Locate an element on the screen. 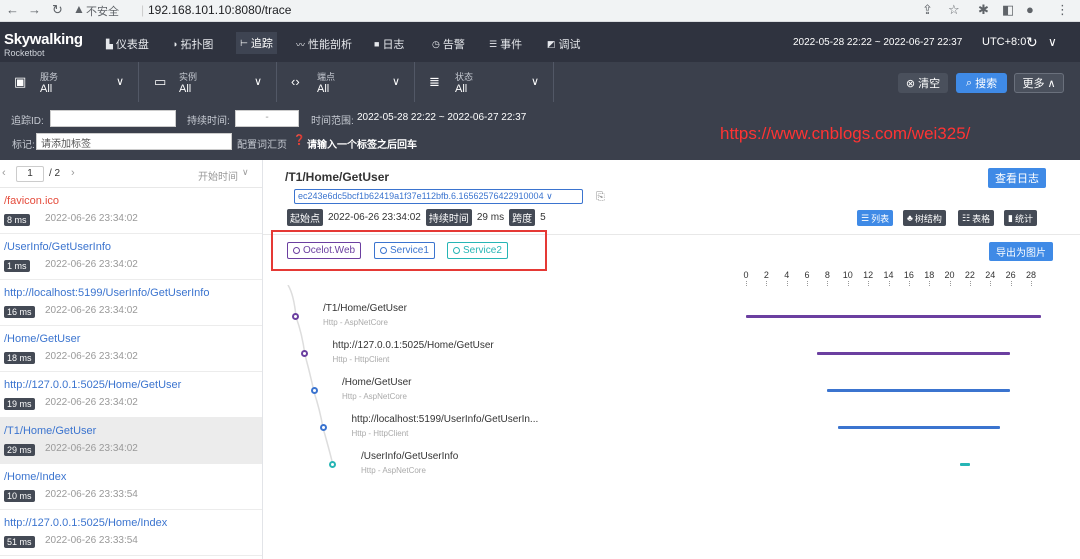 This screenshot has width=1080, height=559. nav-trace: ⊢ 追踪 is located at coordinates (256, 43).